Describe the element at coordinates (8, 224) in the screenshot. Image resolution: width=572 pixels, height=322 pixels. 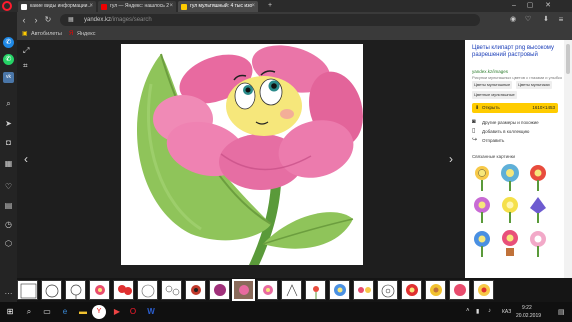
I see `clock-icon: ◷` at that location.